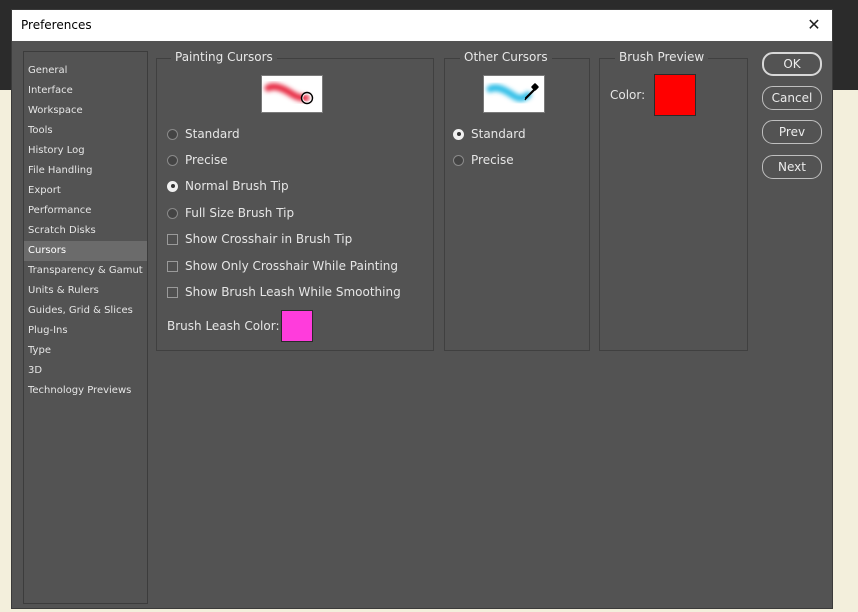  I want to click on other-option-precise: Precise, so click(483, 160).